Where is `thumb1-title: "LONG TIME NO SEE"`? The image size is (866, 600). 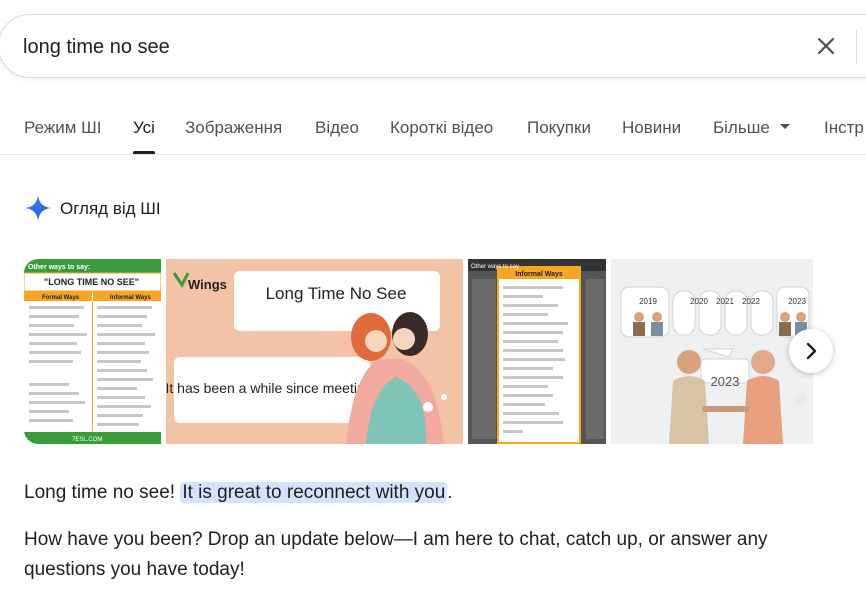
thumb1-title: "LONG TIME NO SEE" is located at coordinates (91, 282).